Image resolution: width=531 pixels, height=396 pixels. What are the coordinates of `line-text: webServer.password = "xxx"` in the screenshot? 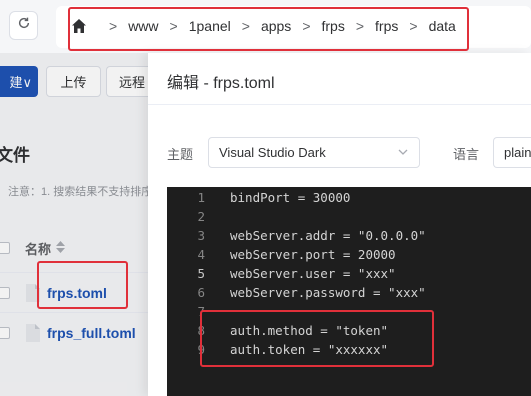 It's located at (328, 292).